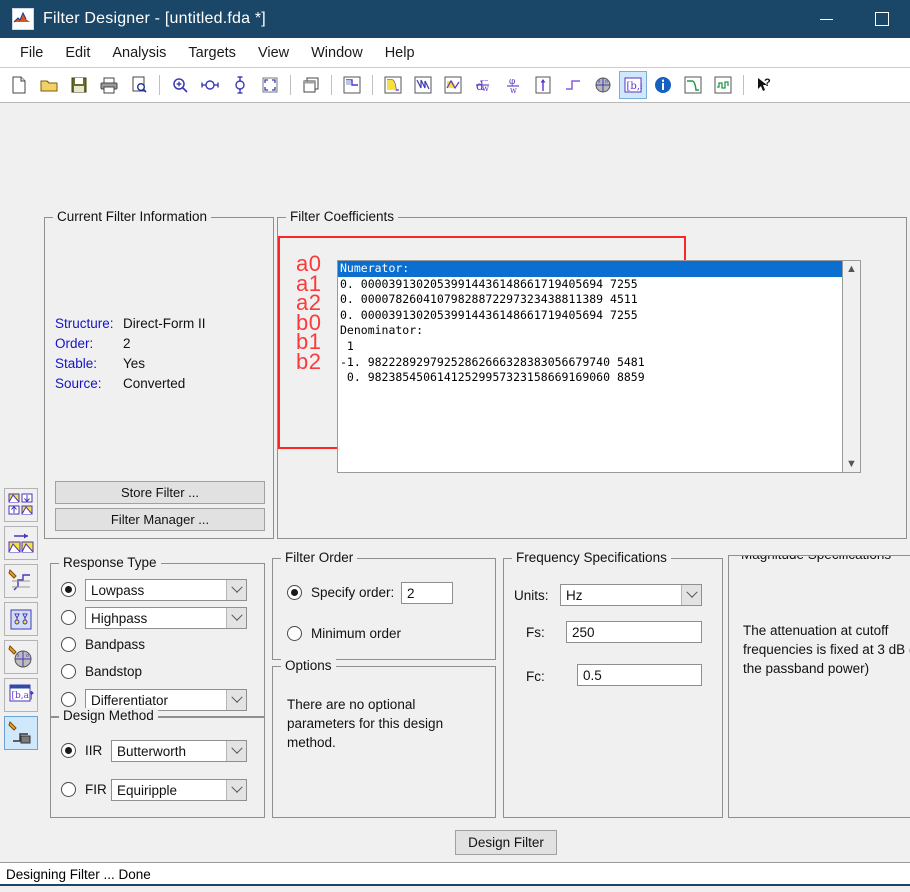 The width and height of the screenshot is (910, 892). I want to click on design-method-iir-radio: IIR, so click(81, 750).